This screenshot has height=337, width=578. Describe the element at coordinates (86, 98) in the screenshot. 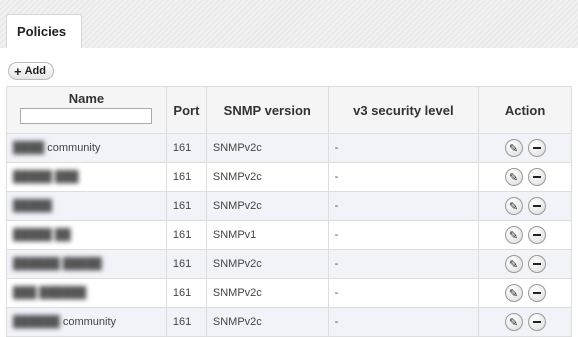

I see `column-header-name-label: Name` at that location.